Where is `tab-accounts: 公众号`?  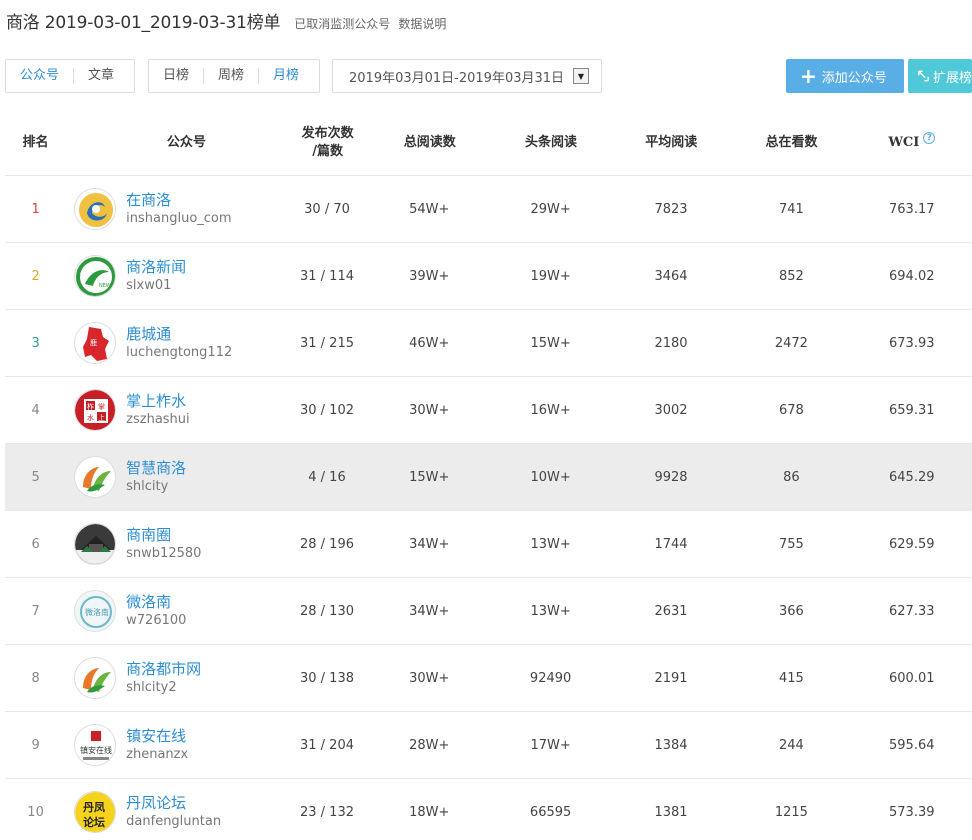 tab-accounts: 公众号 is located at coordinates (39, 76).